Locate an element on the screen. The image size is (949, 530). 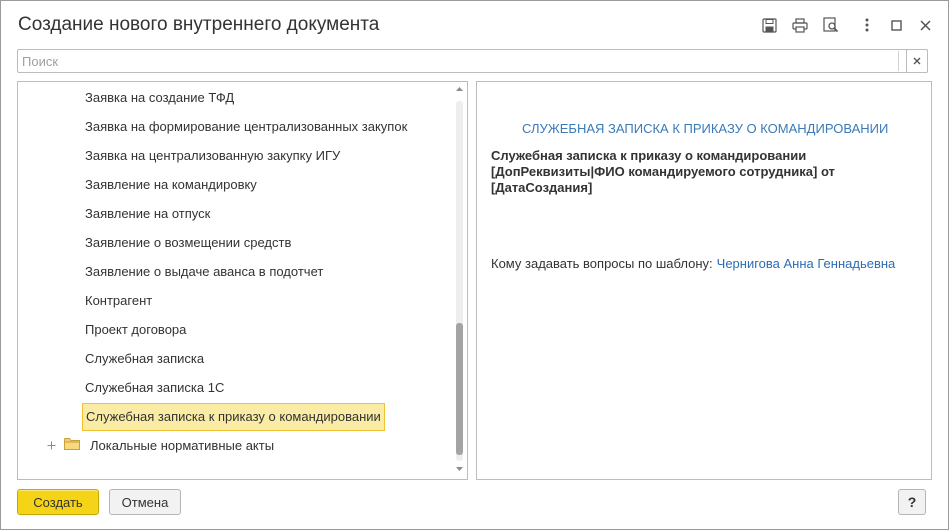
tree-group-local-acts: Локальные нормативные акты is located at coordinates (160, 445).